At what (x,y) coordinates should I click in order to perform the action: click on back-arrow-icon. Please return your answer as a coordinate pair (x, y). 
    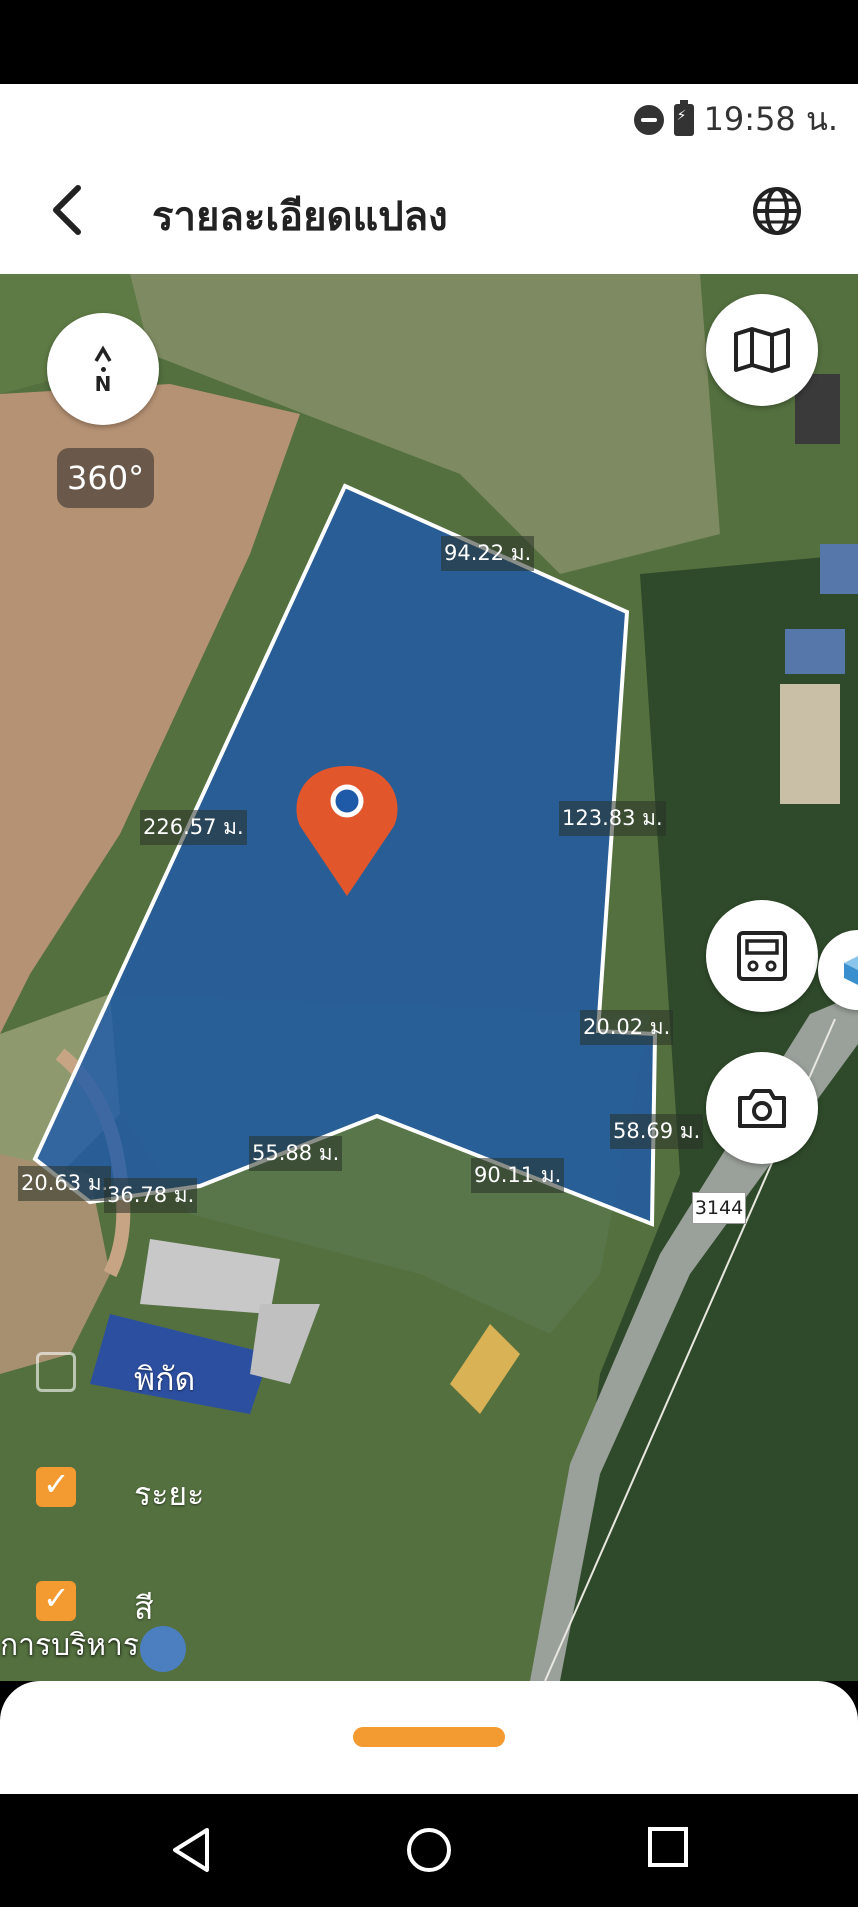
    Looking at the image, I should click on (69, 210).